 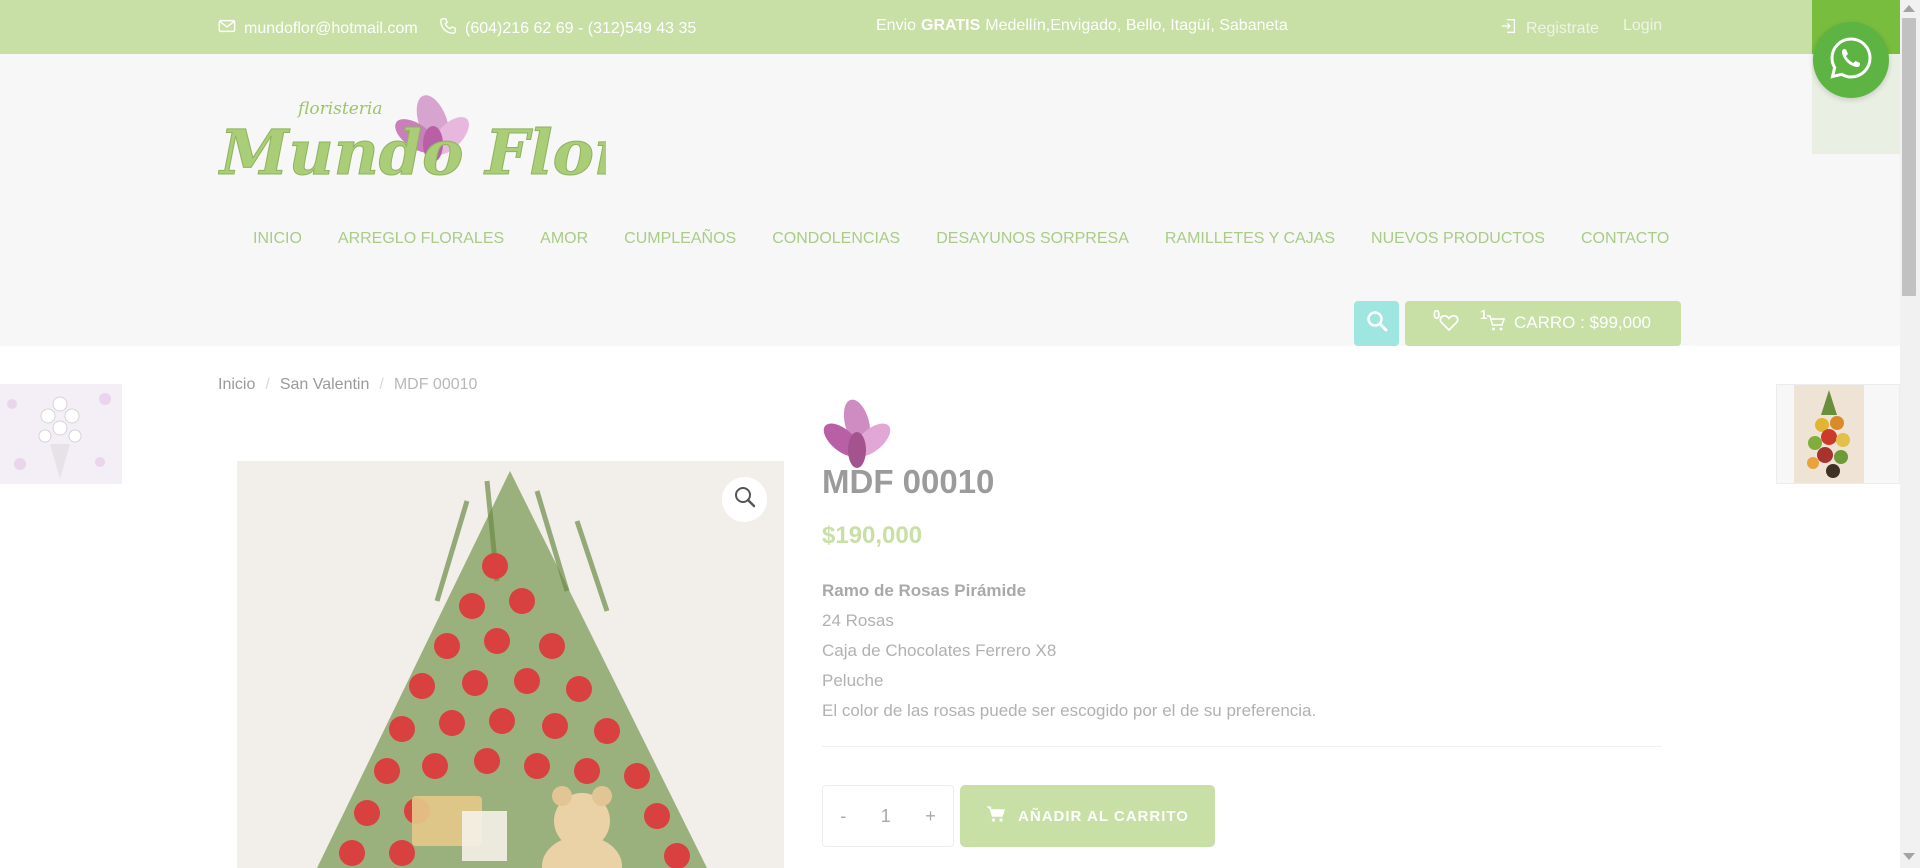 What do you see at coordinates (421, 239) in the screenshot?
I see `nav-item-arreglo-florales: ARREGLO FLORALES` at bounding box center [421, 239].